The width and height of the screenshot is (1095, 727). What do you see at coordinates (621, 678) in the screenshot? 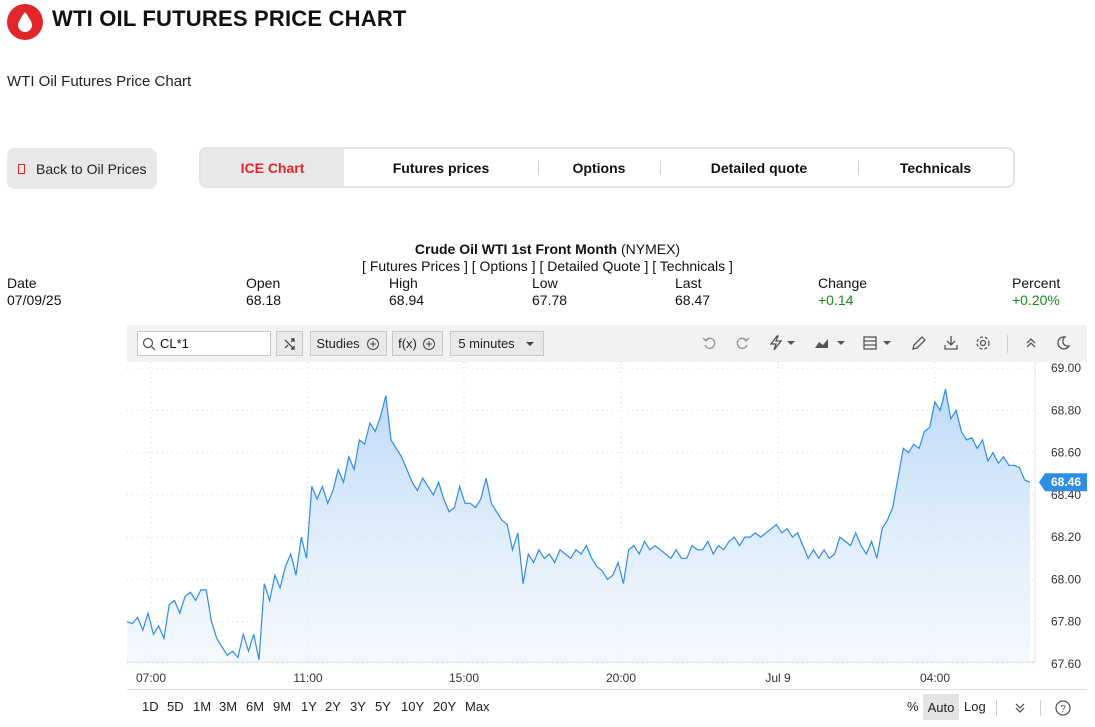
I see `x-tick-label: 20:00` at bounding box center [621, 678].